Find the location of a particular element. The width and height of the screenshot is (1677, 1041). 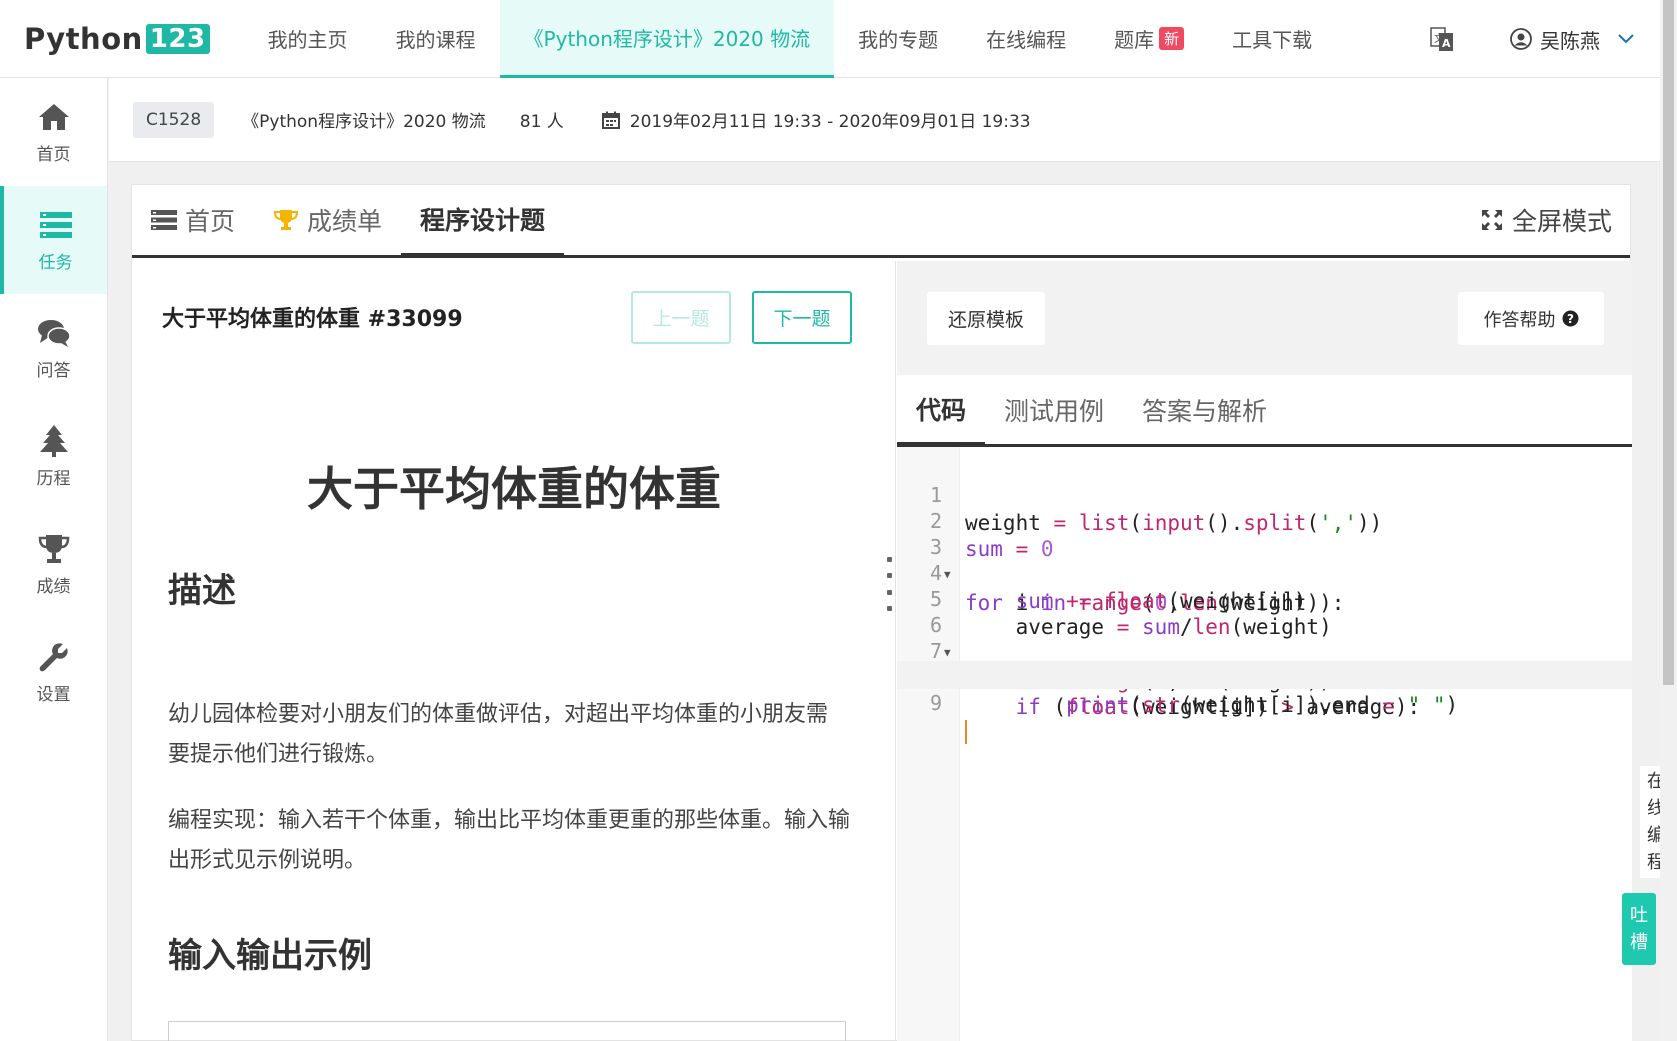

new-badge: 新 is located at coordinates (1172, 38).